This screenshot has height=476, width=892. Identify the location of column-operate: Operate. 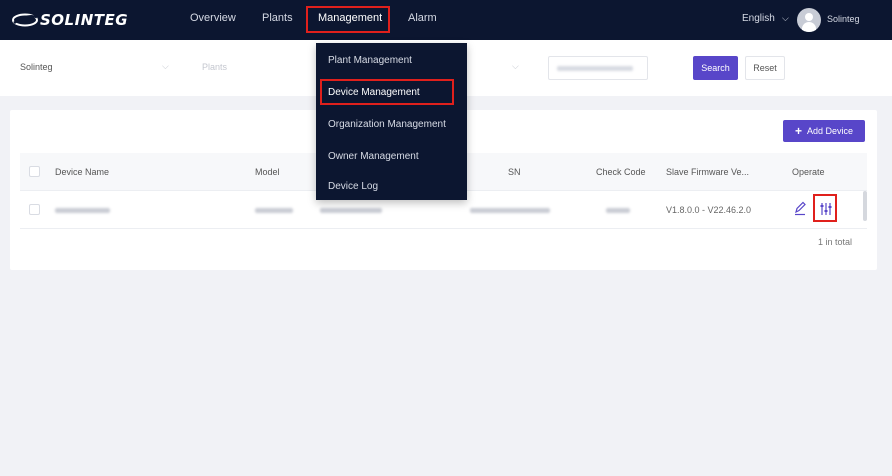
(808, 172).